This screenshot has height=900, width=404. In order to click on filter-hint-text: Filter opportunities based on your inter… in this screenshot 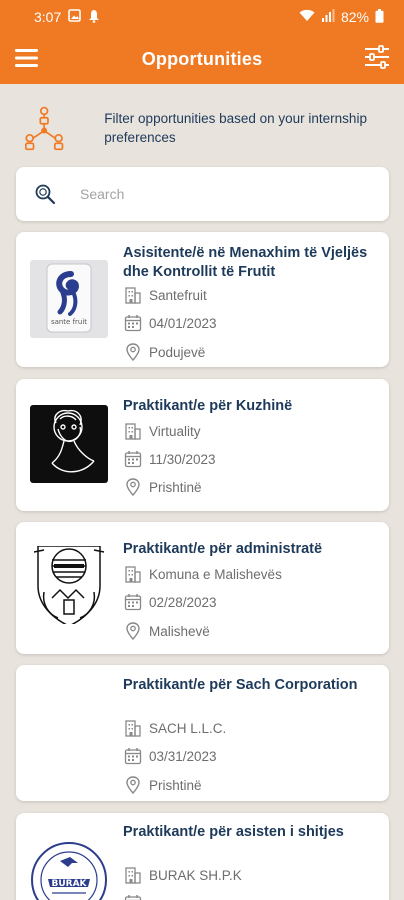, I will do `click(235, 128)`.